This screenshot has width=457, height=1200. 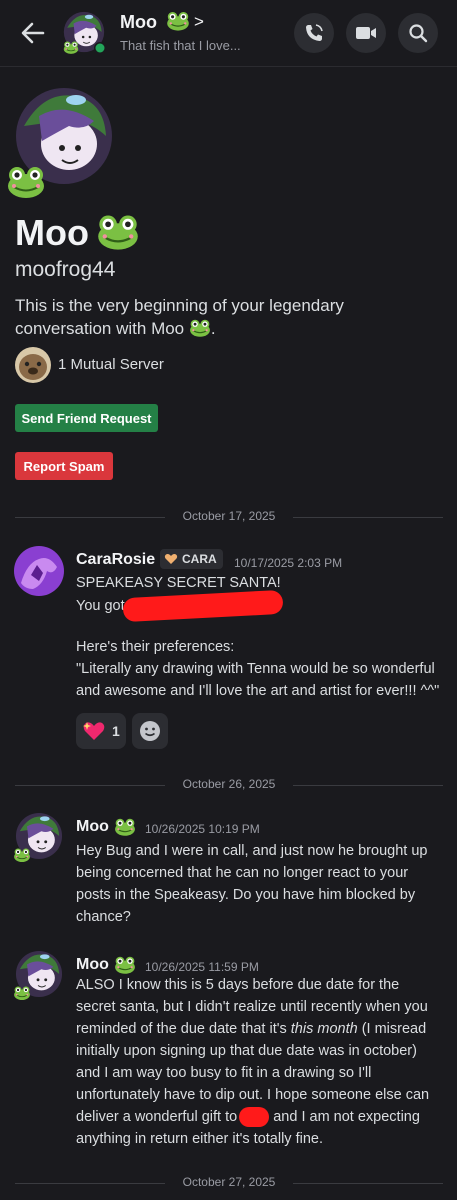 What do you see at coordinates (116, 731) in the screenshot?
I see `reaction-count: 1` at bounding box center [116, 731].